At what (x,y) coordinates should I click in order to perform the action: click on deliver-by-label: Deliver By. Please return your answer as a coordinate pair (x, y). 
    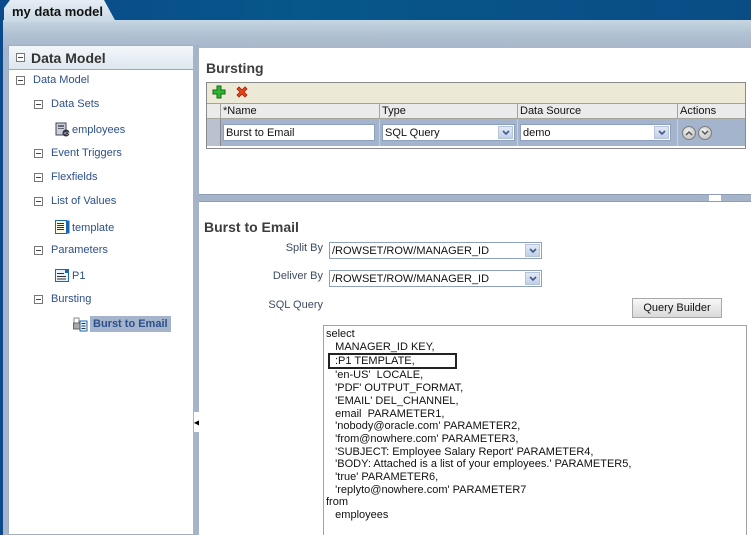
    Looking at the image, I should click on (297, 276).